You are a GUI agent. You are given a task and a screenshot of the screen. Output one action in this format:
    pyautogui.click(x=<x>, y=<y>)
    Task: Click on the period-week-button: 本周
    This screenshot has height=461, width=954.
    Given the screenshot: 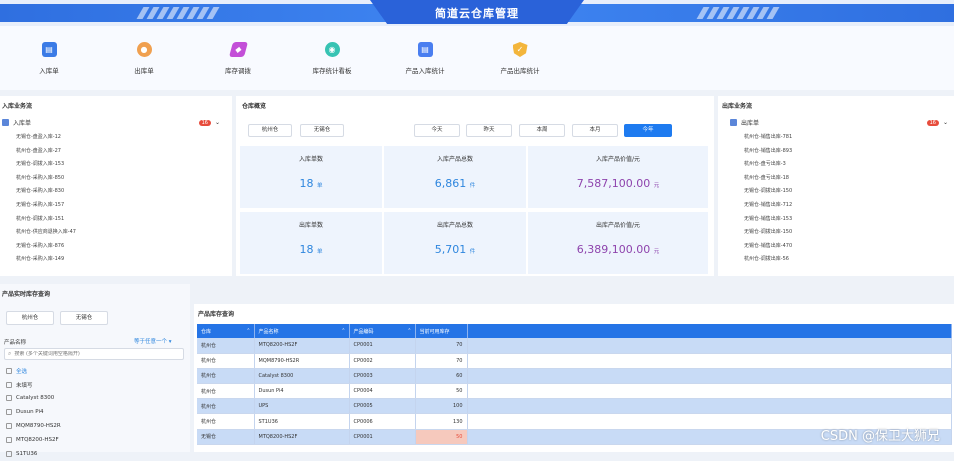 What is the action you would take?
    pyautogui.click(x=542, y=130)
    